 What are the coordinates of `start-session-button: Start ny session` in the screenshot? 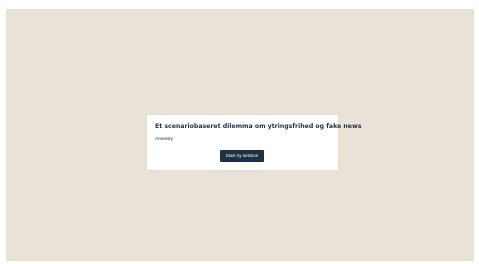 It's located at (242, 156).